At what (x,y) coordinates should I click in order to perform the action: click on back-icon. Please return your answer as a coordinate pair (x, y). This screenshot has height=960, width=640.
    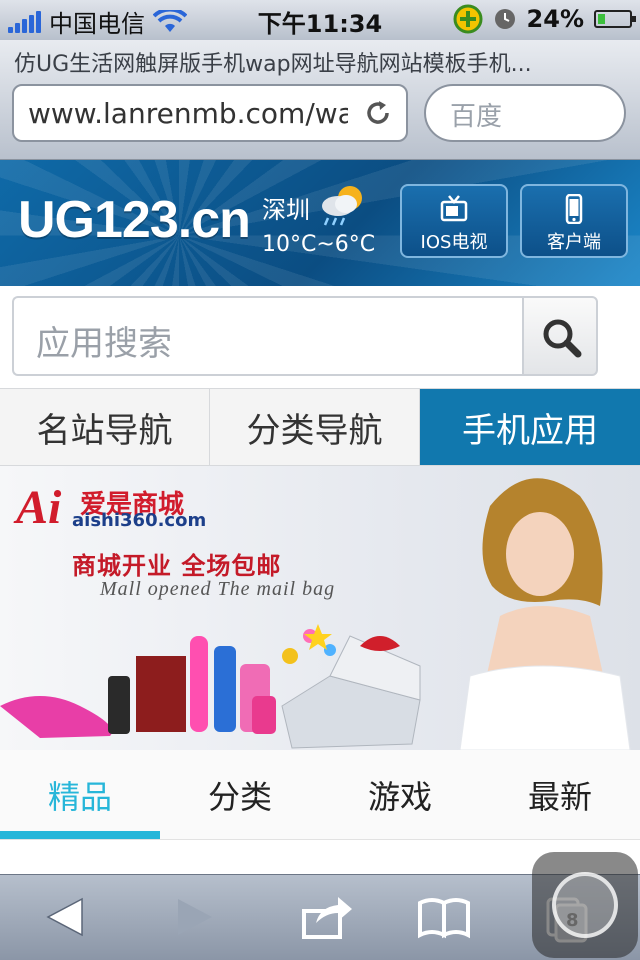
    Looking at the image, I should click on (66, 917).